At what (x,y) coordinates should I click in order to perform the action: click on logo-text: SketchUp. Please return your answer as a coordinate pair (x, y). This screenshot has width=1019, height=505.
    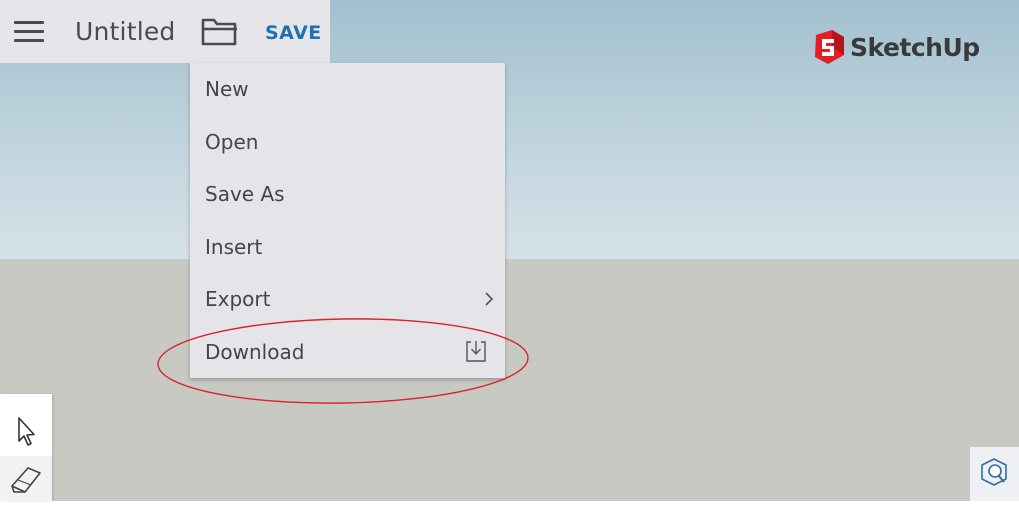
    Looking at the image, I should click on (915, 47).